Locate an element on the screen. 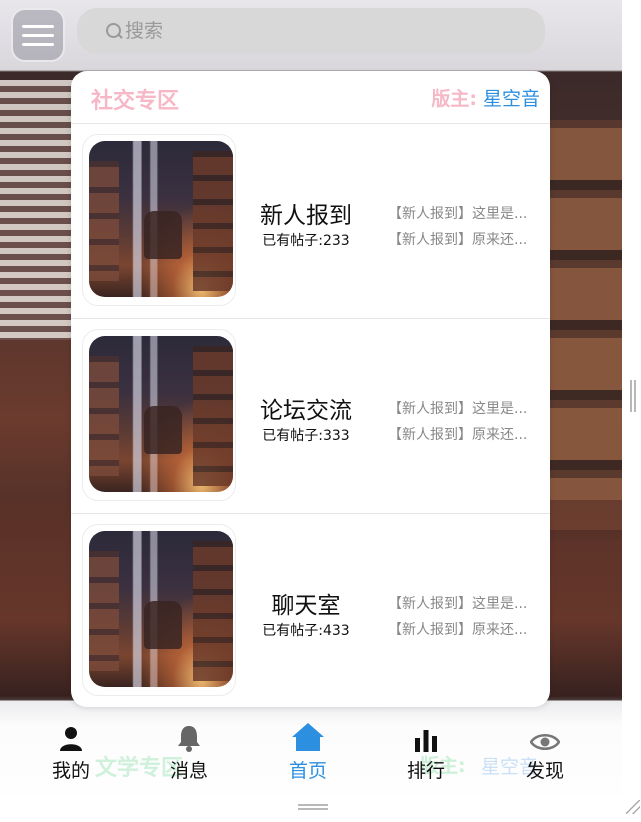  tab-mine: 我的 is located at coordinates (71, 750).